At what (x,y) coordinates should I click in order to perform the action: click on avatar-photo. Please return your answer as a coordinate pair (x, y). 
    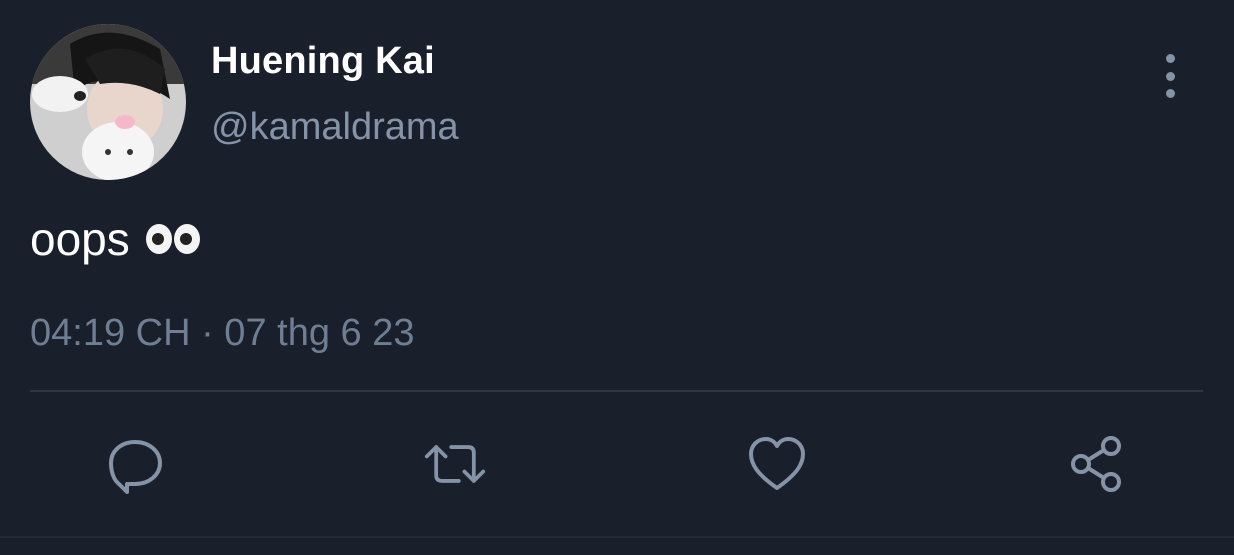
    Looking at the image, I should click on (108, 102).